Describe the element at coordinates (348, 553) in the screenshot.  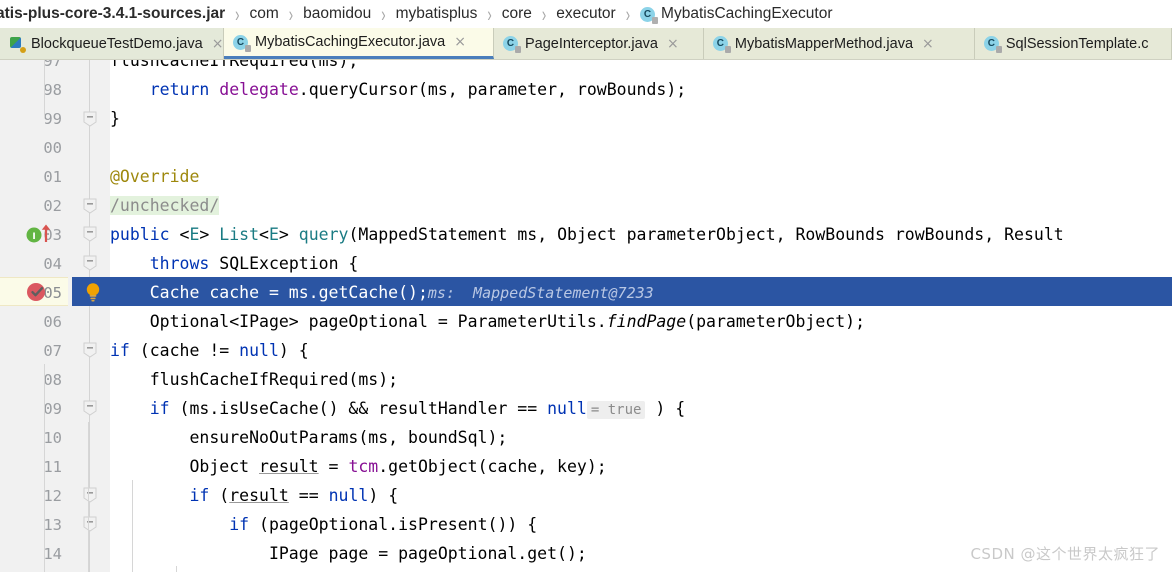
I see `code-line: IPage page = pageOptional.get();` at that location.